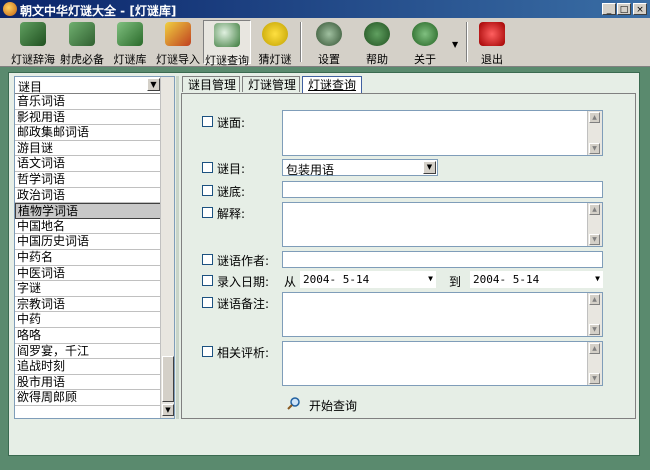 Image resolution: width=650 pixels, height=470 pixels. I want to click on explain-textarea: ▲ ▼, so click(442, 224).